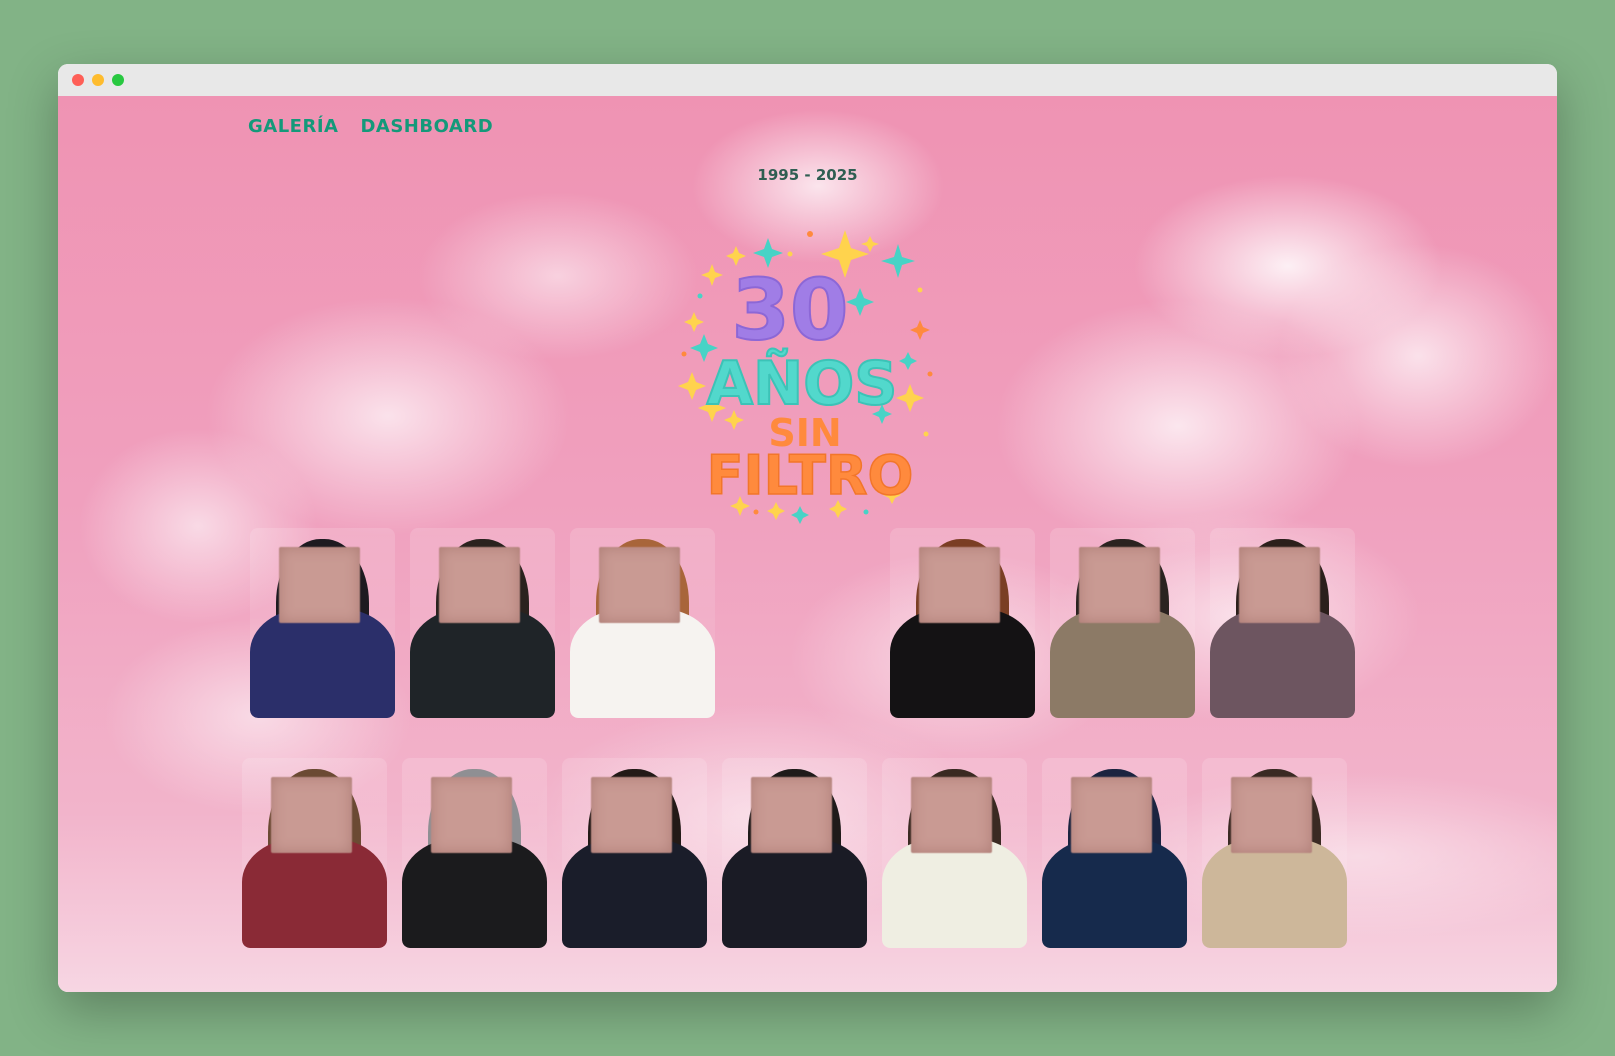 The height and width of the screenshot is (1056, 1615). Describe the element at coordinates (790, 310) in the screenshot. I see `logo-line-30: 30` at that location.